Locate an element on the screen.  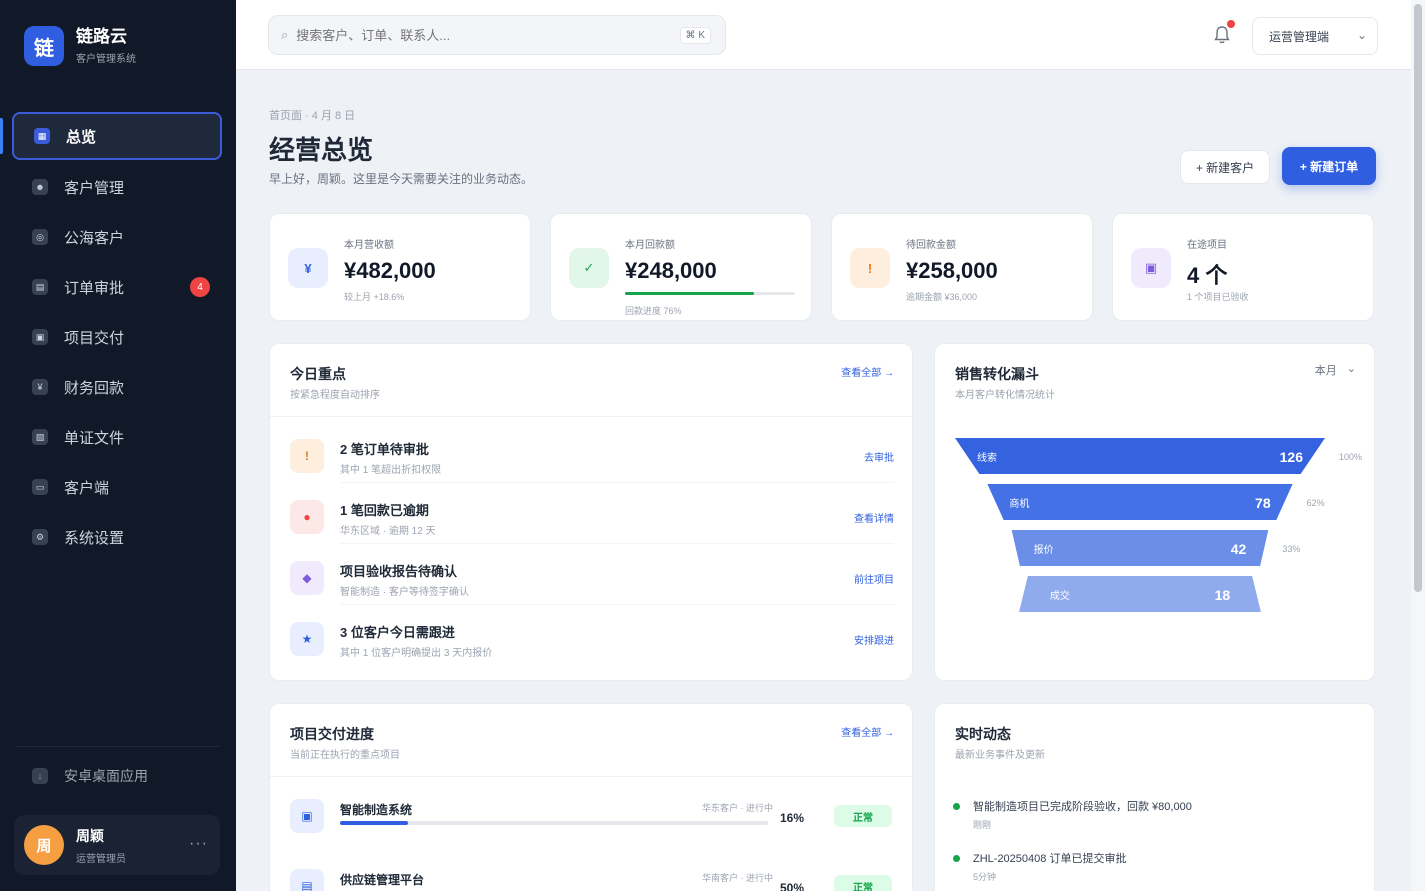
funnel-stage-rate: 100% is located at coordinates (1350, 457).